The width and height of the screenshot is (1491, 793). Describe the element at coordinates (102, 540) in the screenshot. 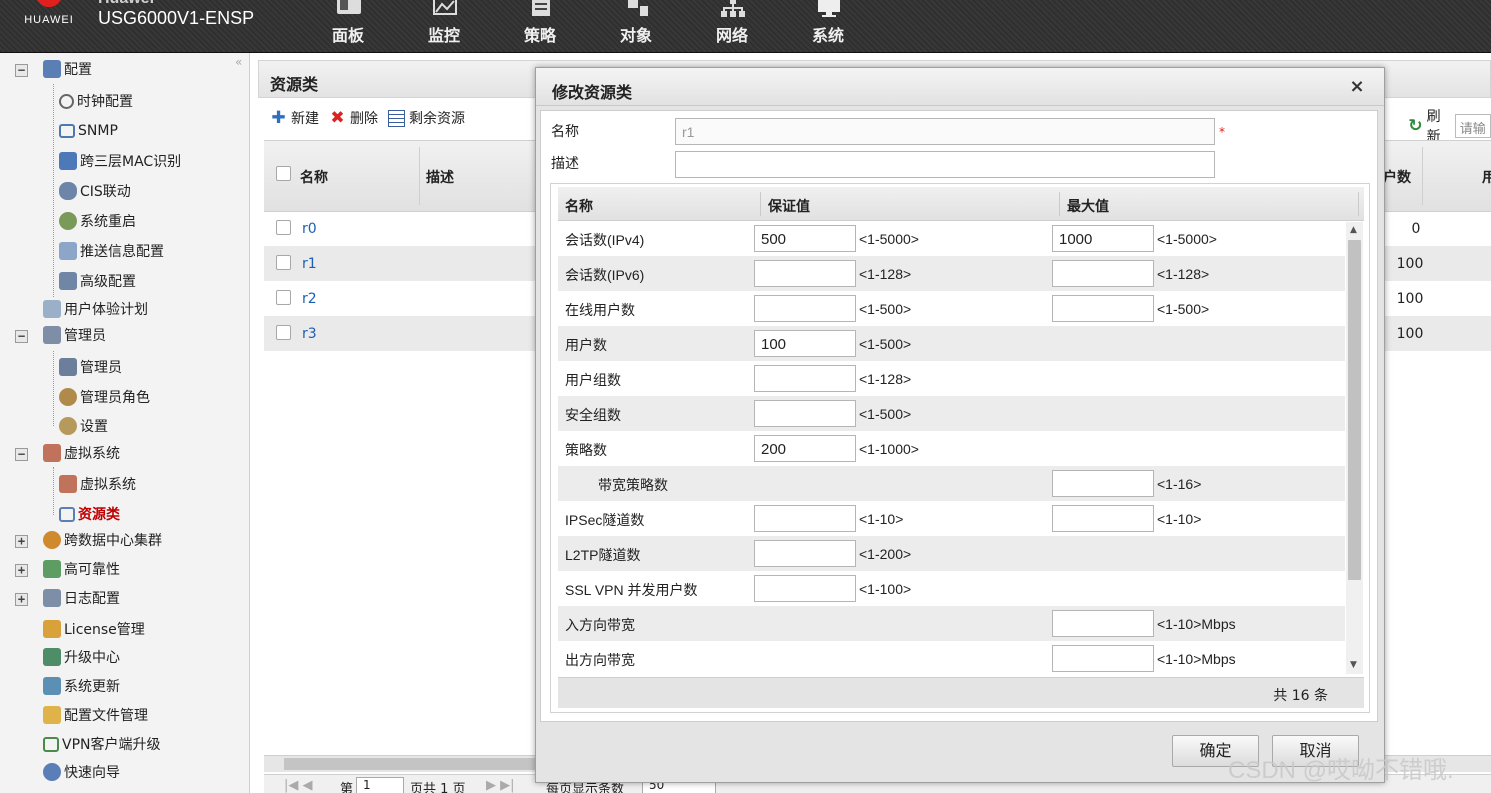

I see `tree-item-cross-dc: 跨数据中心集群` at that location.